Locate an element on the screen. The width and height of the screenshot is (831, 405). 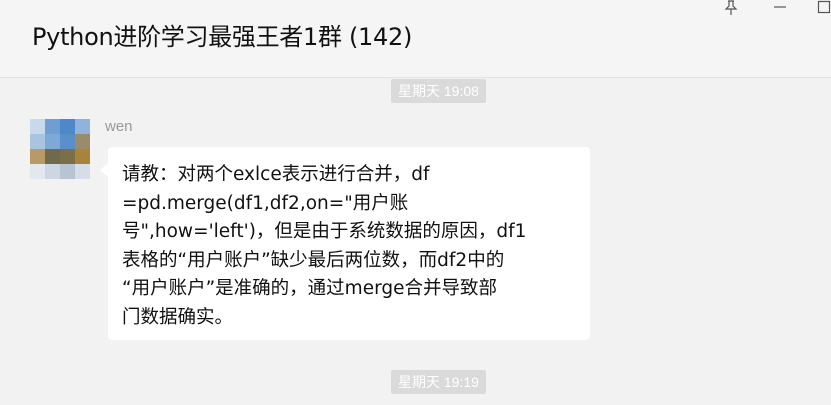
message-text-line: 门数据确实。 is located at coordinates (178, 317).